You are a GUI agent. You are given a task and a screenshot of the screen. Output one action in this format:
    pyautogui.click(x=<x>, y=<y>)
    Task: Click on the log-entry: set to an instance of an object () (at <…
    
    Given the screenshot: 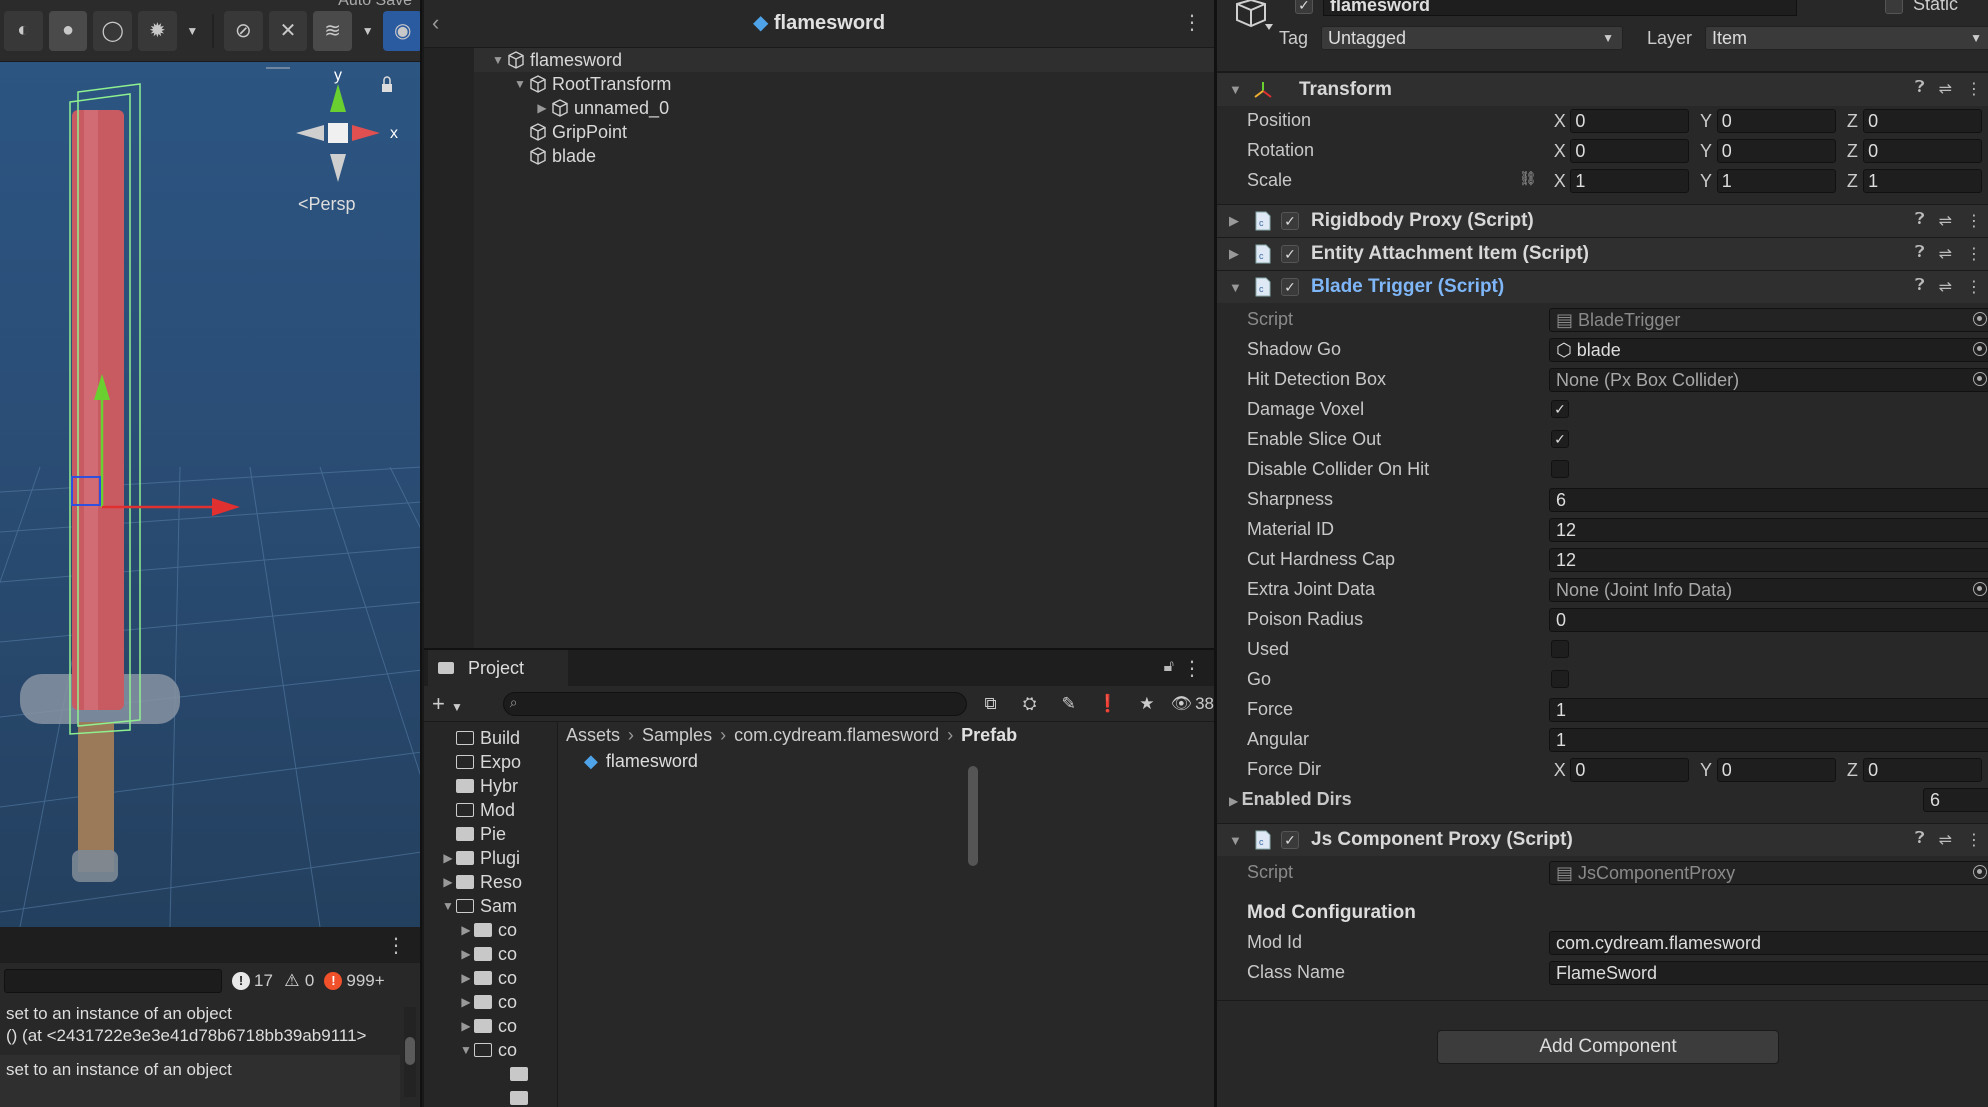 What is the action you would take?
    pyautogui.click(x=200, y=1027)
    